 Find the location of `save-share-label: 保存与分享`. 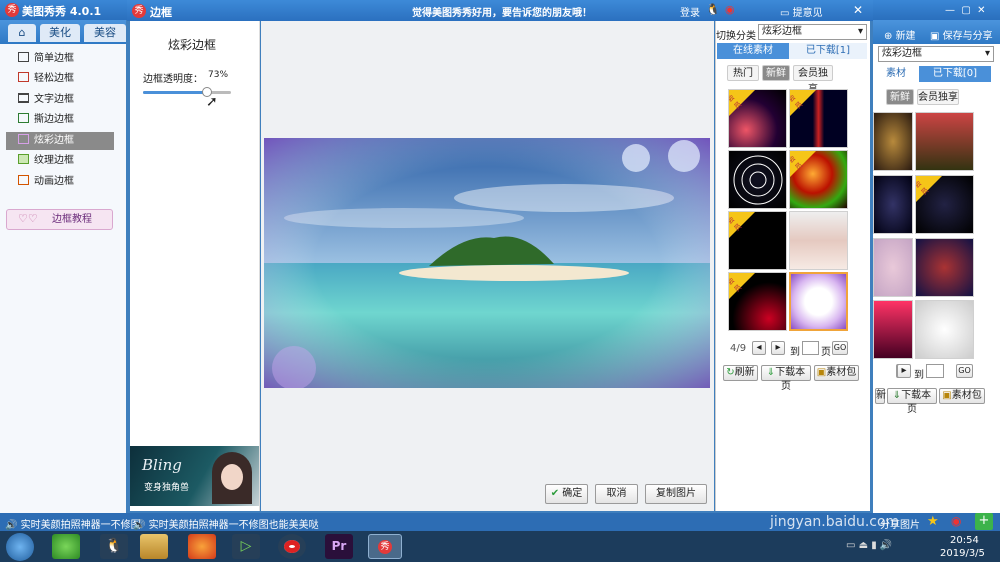

save-share-label: 保存与分享 is located at coordinates (967, 36).